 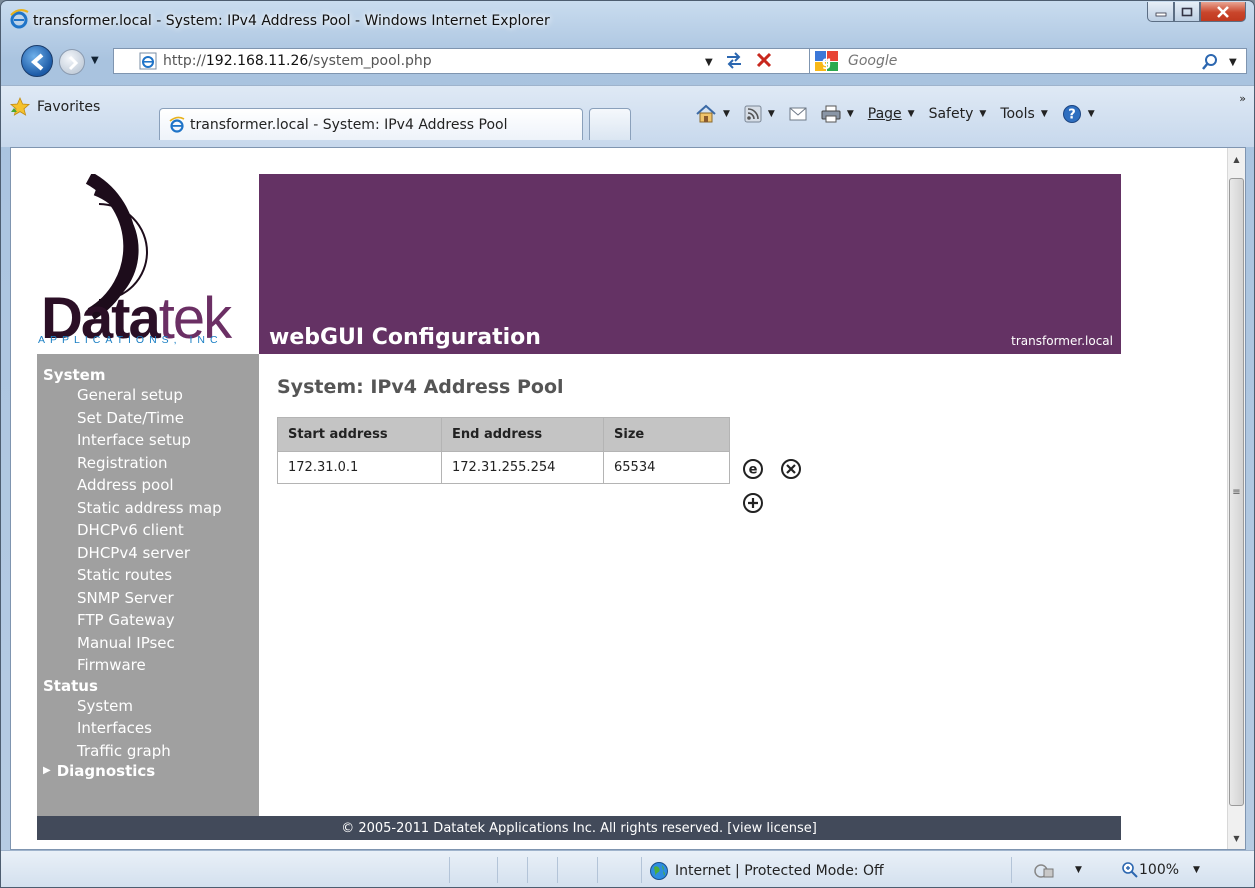 I want to click on sidebar-item-traffic-graph: Traffic graph, so click(x=148, y=751).